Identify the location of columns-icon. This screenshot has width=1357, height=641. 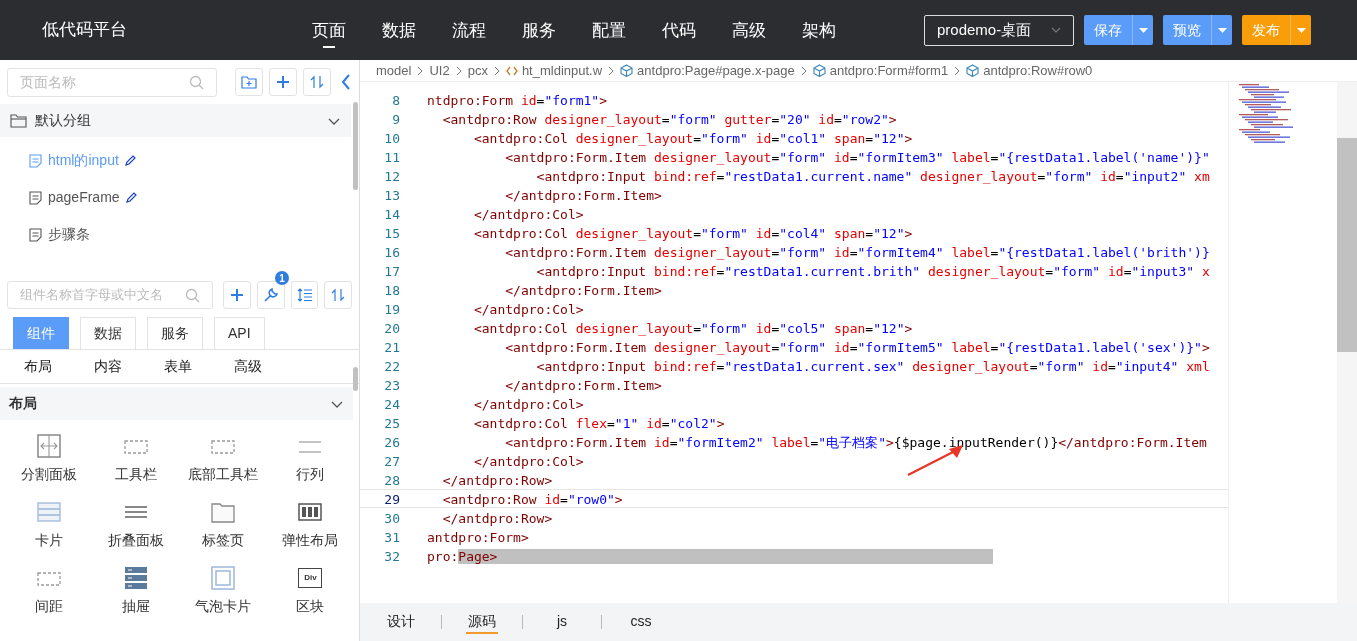
(310, 512).